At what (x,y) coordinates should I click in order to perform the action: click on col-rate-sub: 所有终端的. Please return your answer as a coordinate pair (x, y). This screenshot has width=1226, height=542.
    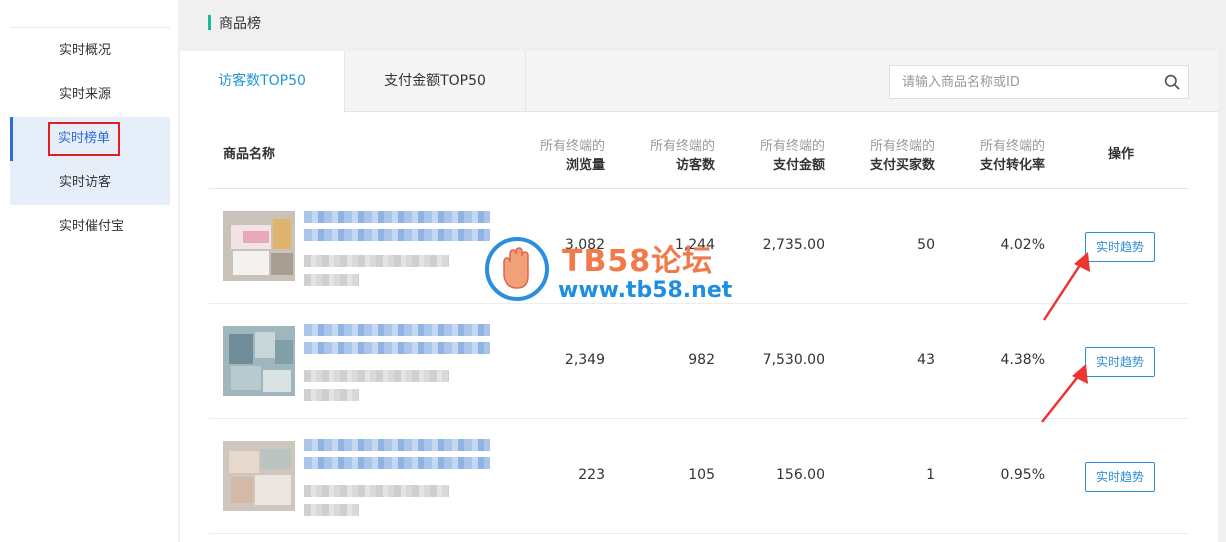
    Looking at the image, I should click on (1012, 146).